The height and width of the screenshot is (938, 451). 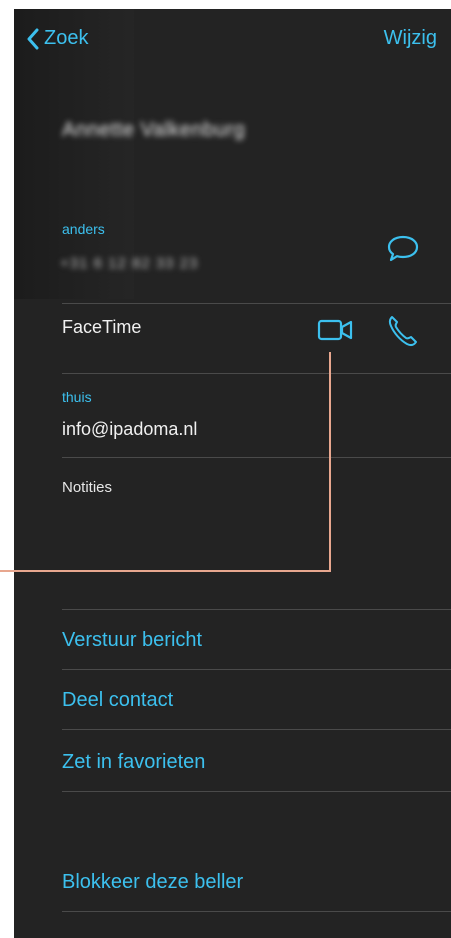 I want to click on block-caller-button: Blokkeer deze beller, so click(x=152, y=882).